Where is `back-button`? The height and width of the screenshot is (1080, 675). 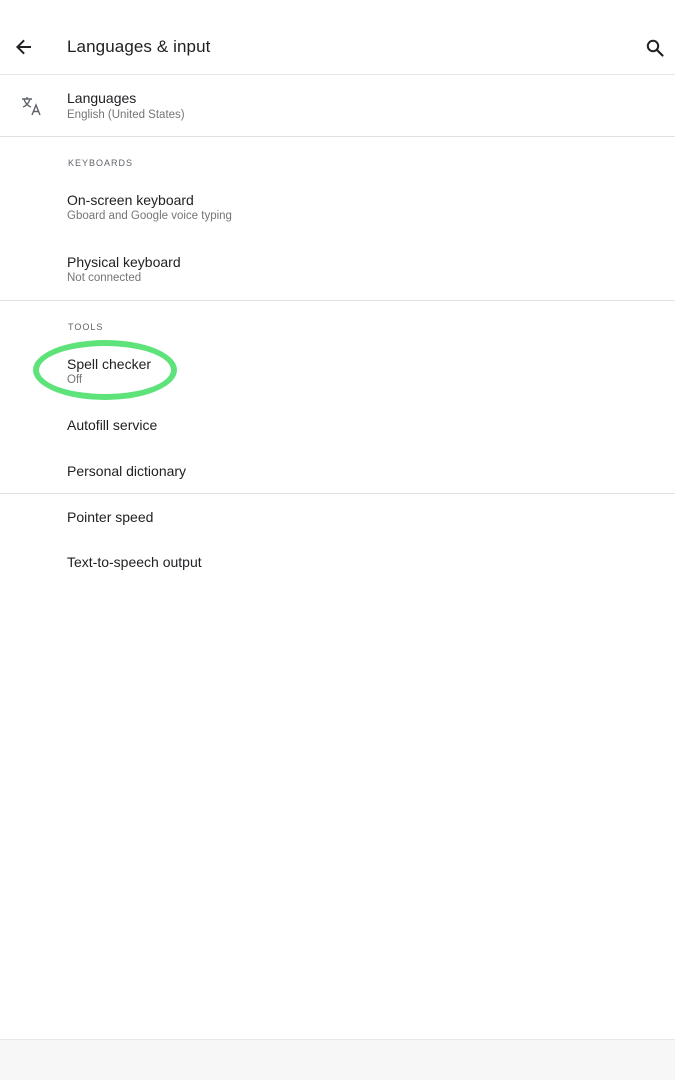
back-button is located at coordinates (24, 47).